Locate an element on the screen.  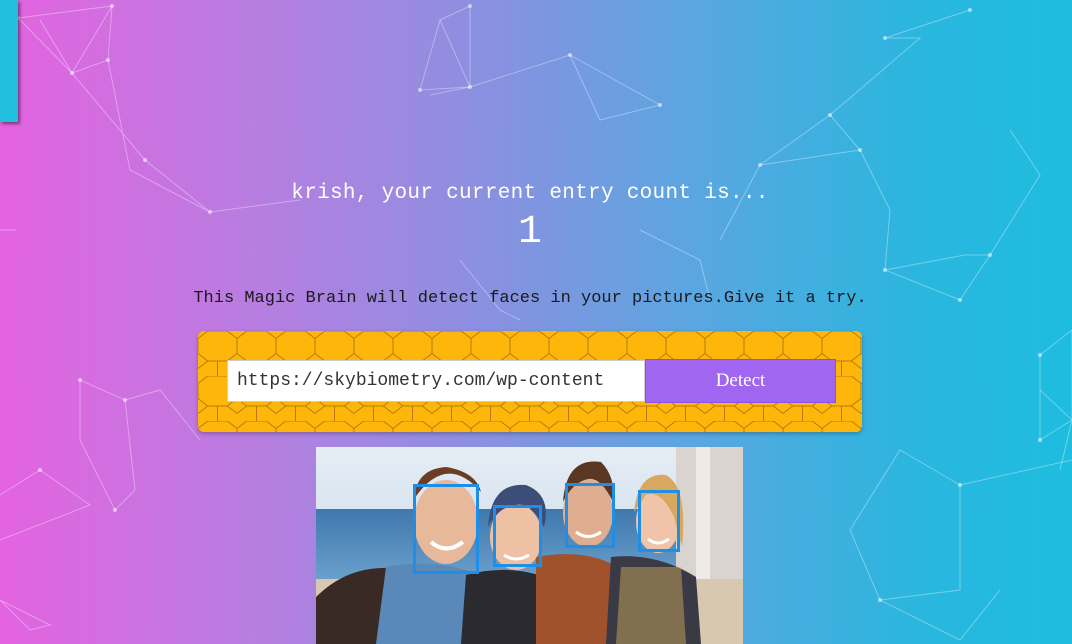
detect-button: Detect is located at coordinates (740, 381).